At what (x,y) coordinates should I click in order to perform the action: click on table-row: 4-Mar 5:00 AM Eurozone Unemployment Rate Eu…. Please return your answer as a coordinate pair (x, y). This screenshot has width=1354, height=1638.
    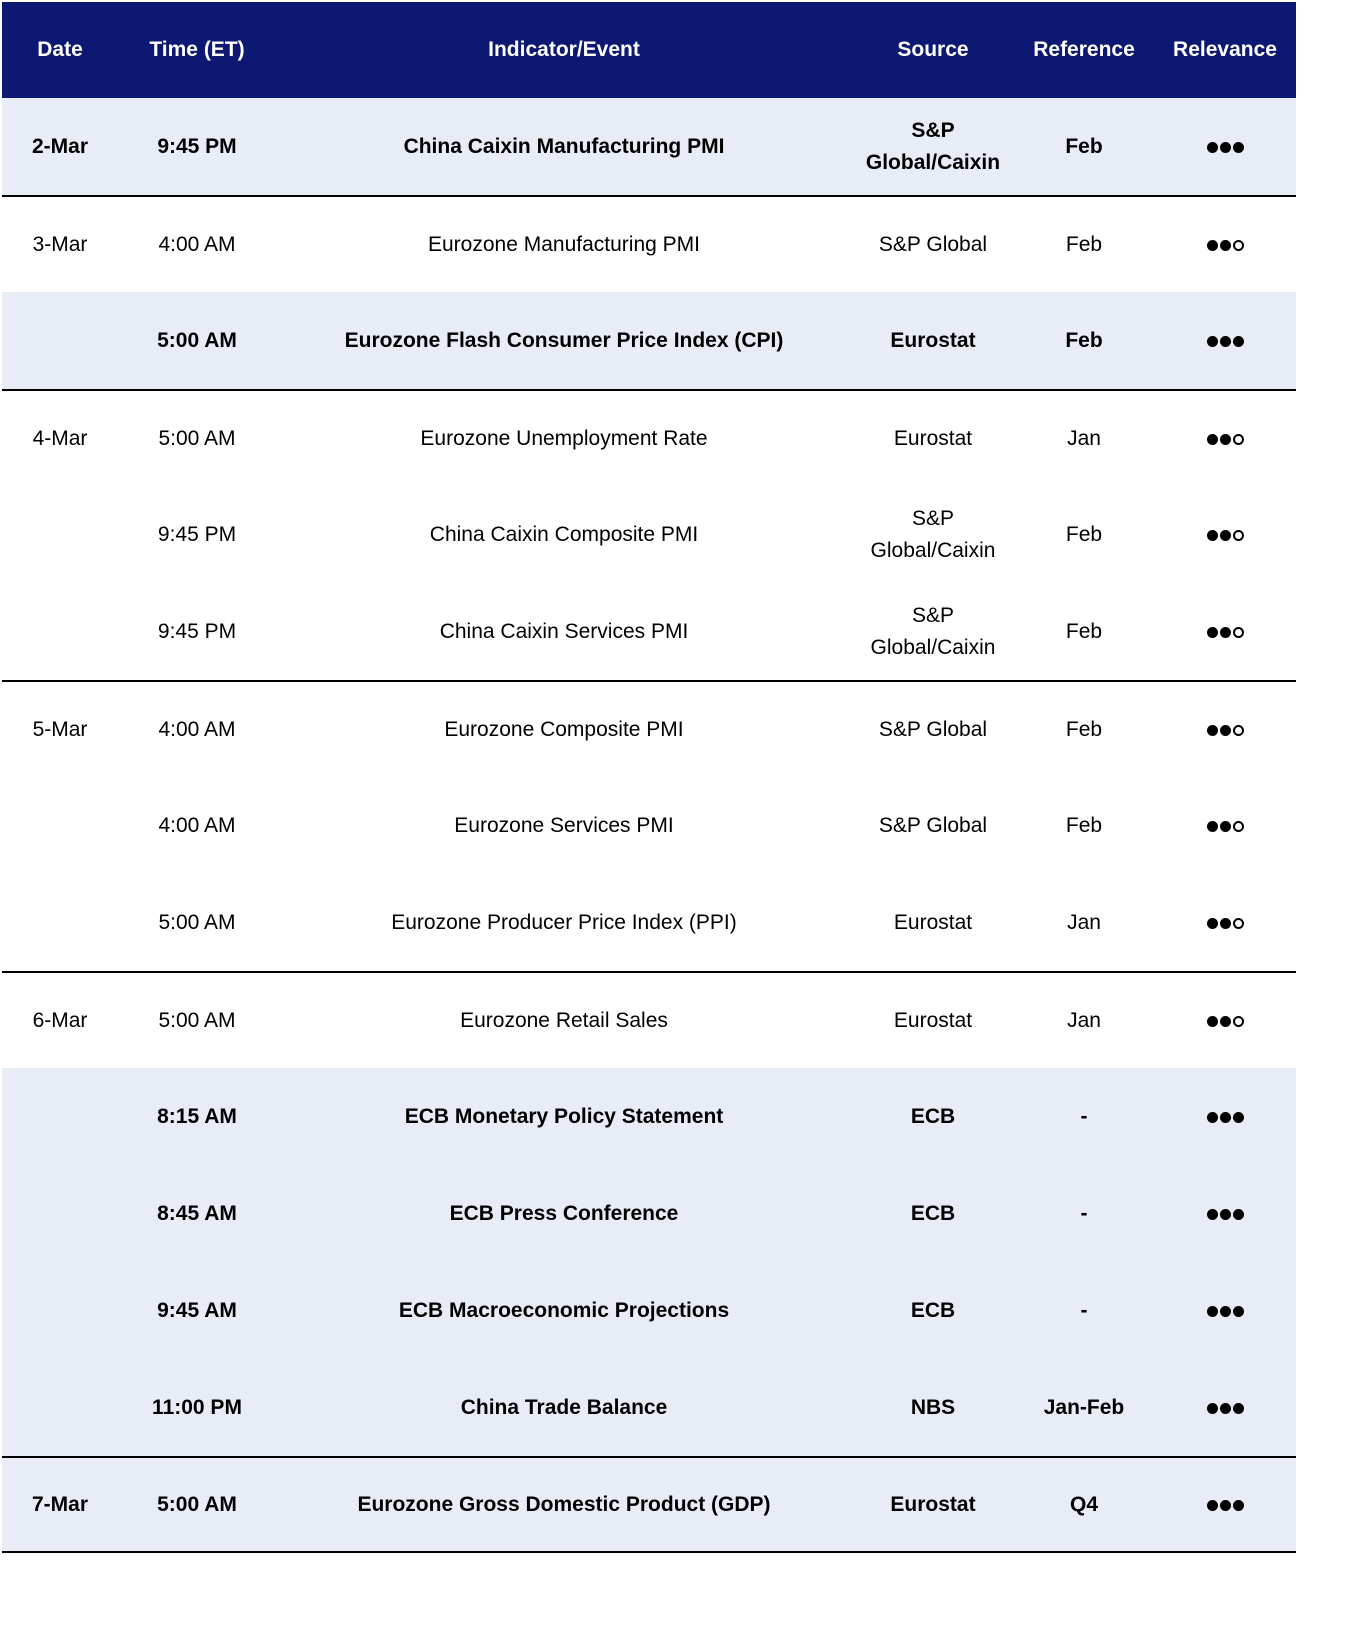
    Looking at the image, I should click on (649, 437).